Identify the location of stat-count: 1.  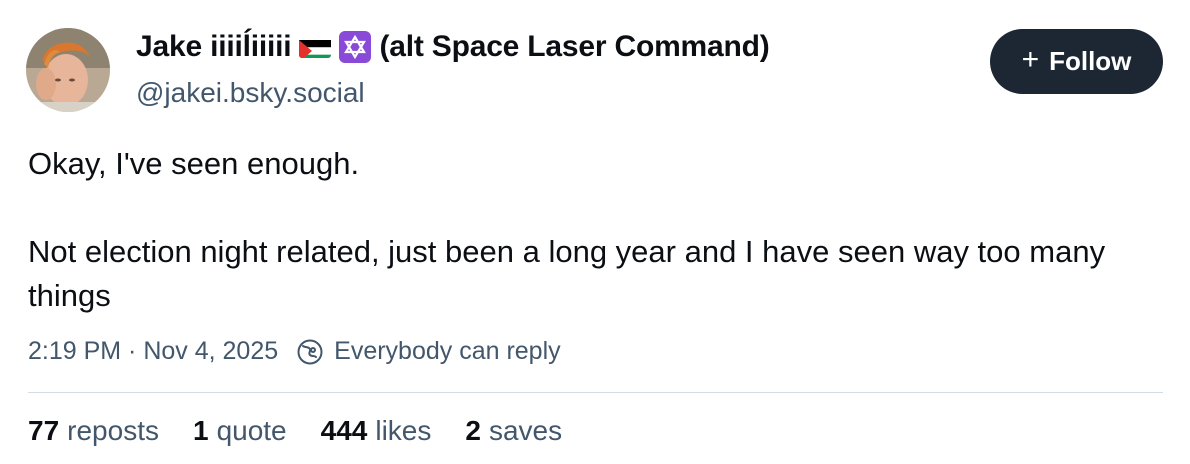
(200, 430).